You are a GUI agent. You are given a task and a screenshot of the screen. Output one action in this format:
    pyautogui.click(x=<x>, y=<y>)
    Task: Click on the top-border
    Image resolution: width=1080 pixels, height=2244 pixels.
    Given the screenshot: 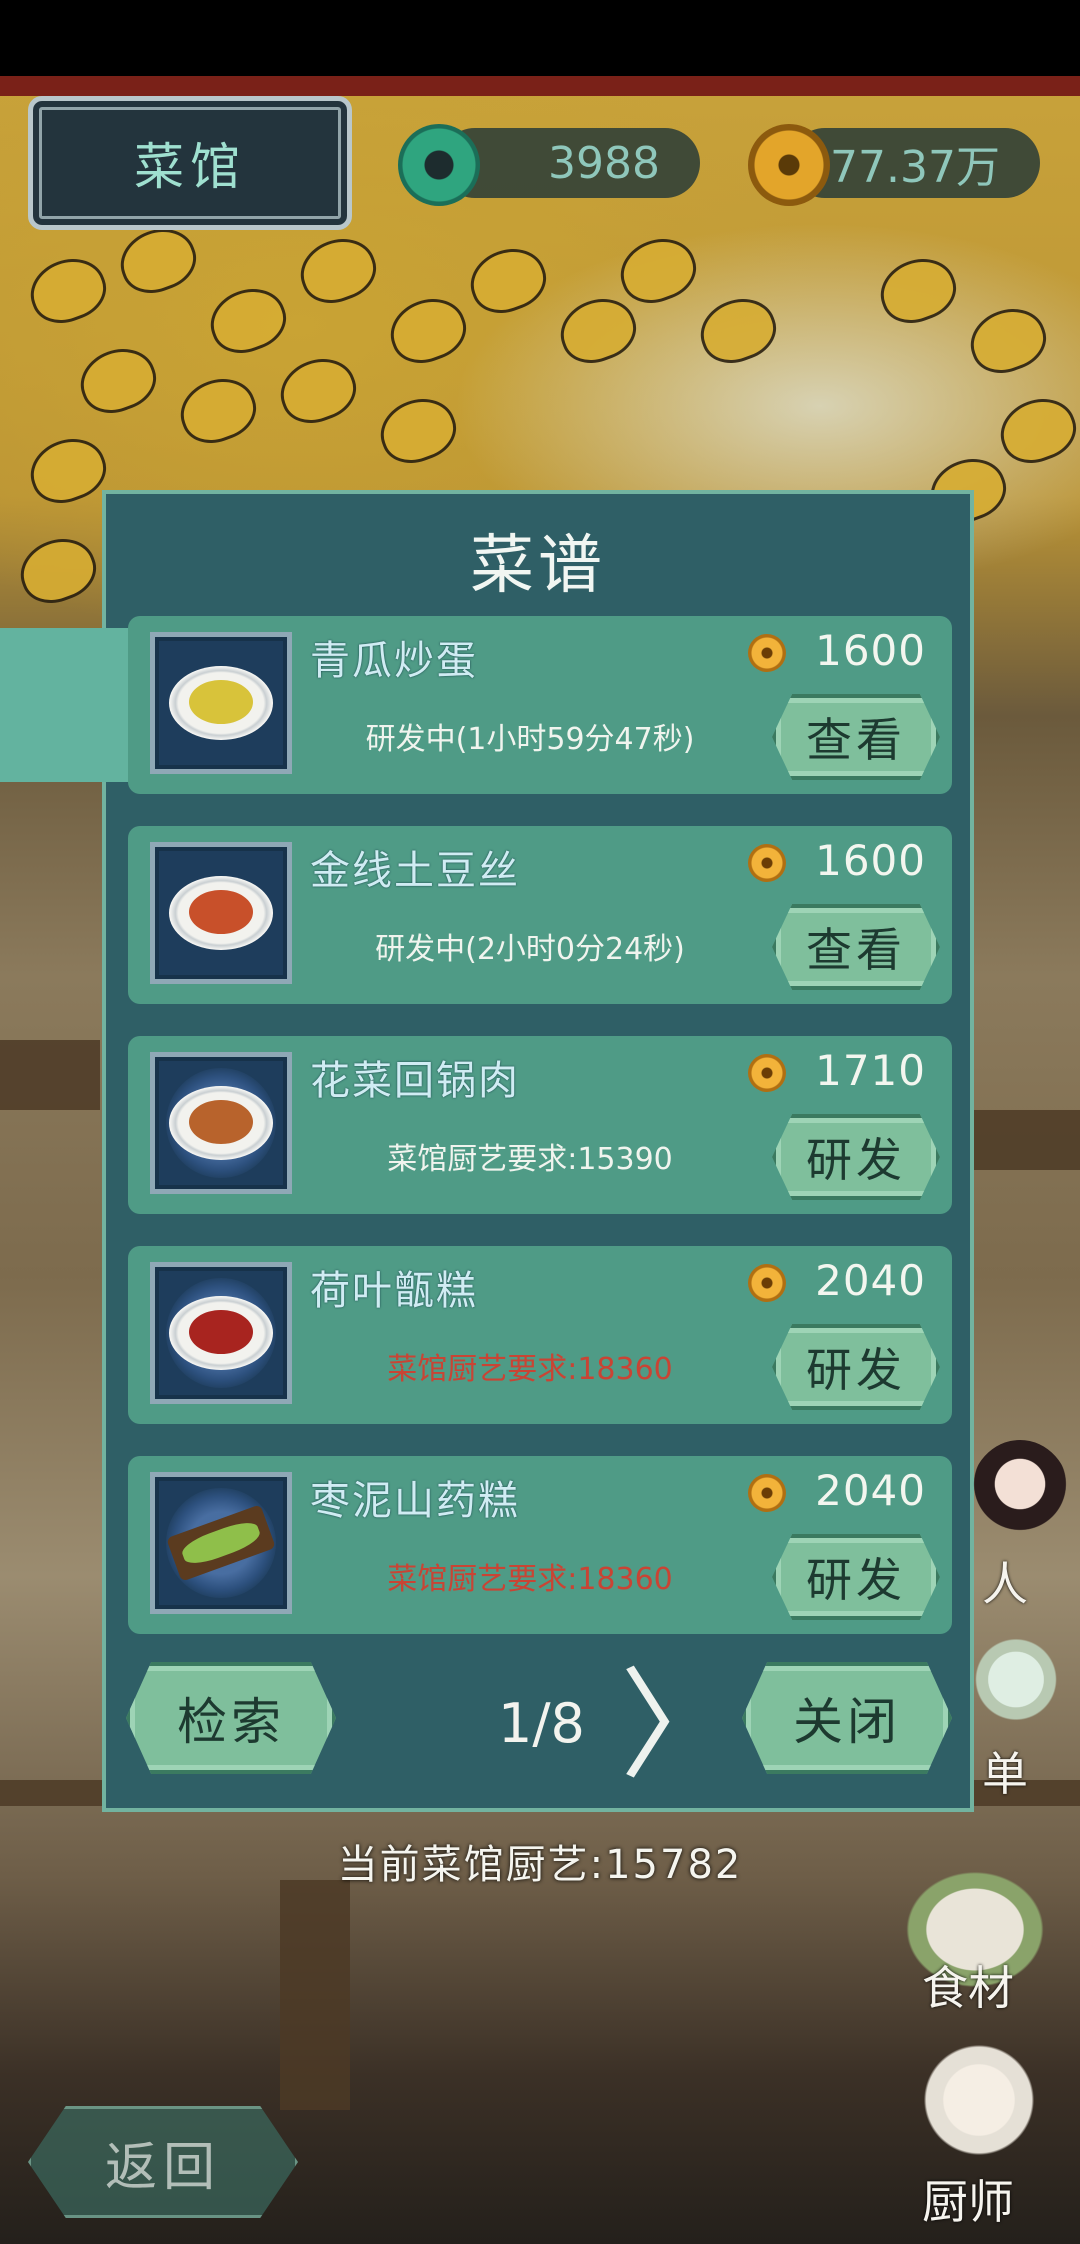 What is the action you would take?
    pyautogui.click(x=540, y=86)
    